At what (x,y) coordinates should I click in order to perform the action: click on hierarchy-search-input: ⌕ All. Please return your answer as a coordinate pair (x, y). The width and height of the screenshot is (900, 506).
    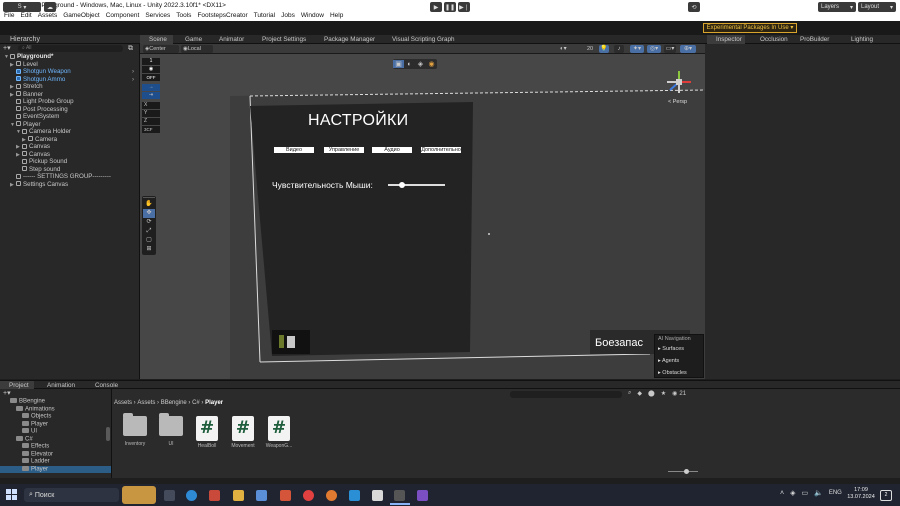
    Looking at the image, I should click on (70, 48).